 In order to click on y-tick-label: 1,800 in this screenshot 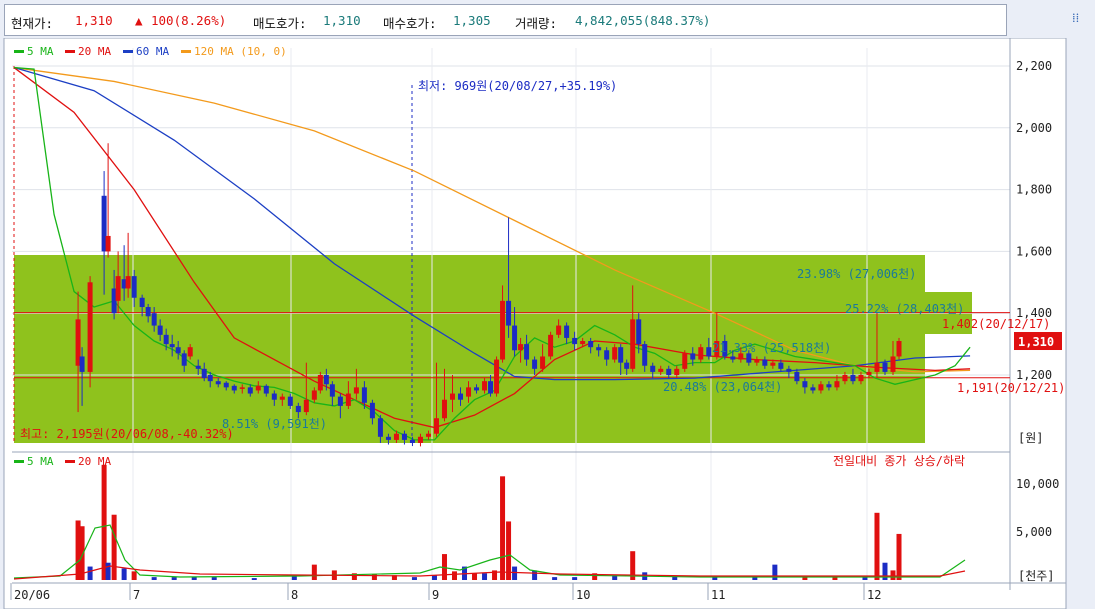, I will do `click(1034, 190)`.